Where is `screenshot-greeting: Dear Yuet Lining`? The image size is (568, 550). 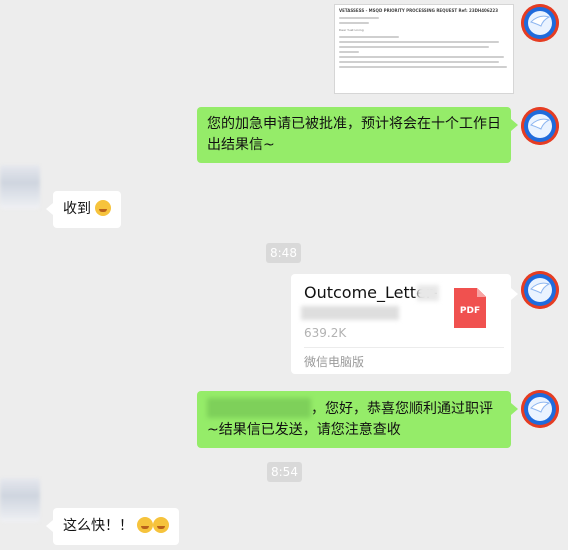
screenshot-greeting: Dear Yuet Lining is located at coordinates (351, 30).